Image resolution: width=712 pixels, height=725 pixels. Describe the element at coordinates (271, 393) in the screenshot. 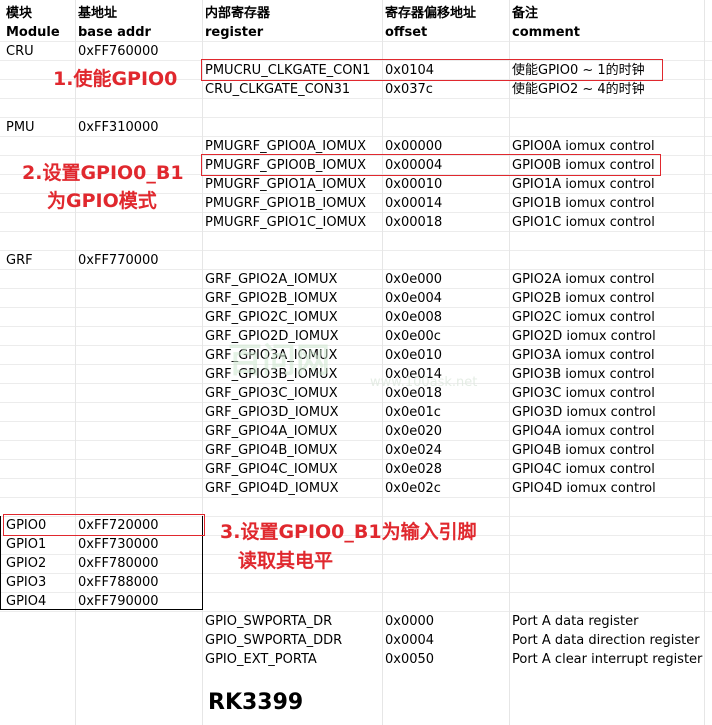

I see `table-row-register: GRF_GPIO3C_IOMUX` at that location.